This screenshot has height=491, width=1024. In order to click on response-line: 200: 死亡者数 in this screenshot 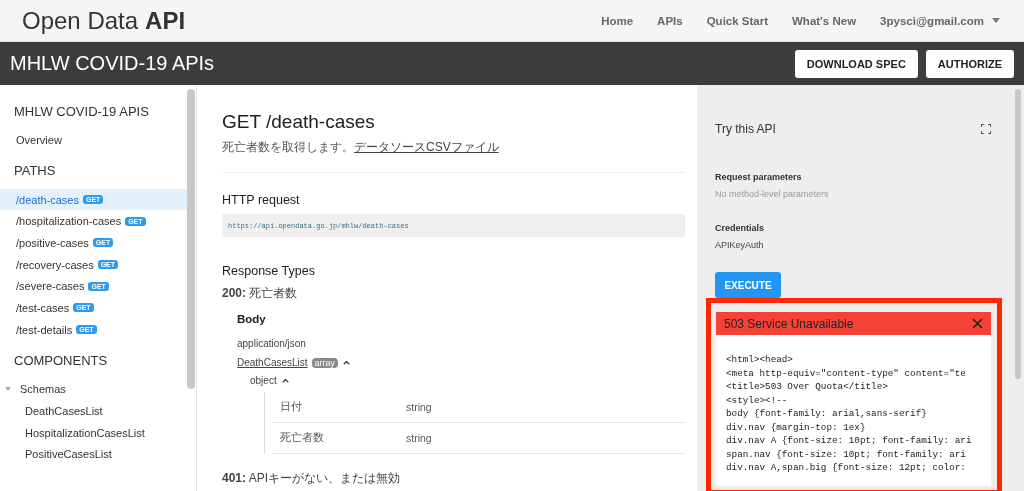, I will do `click(260, 293)`.